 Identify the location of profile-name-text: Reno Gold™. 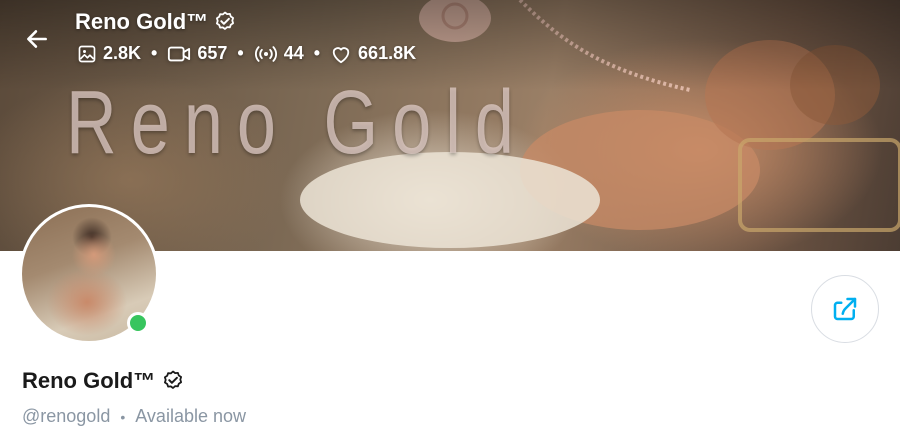
(89, 380).